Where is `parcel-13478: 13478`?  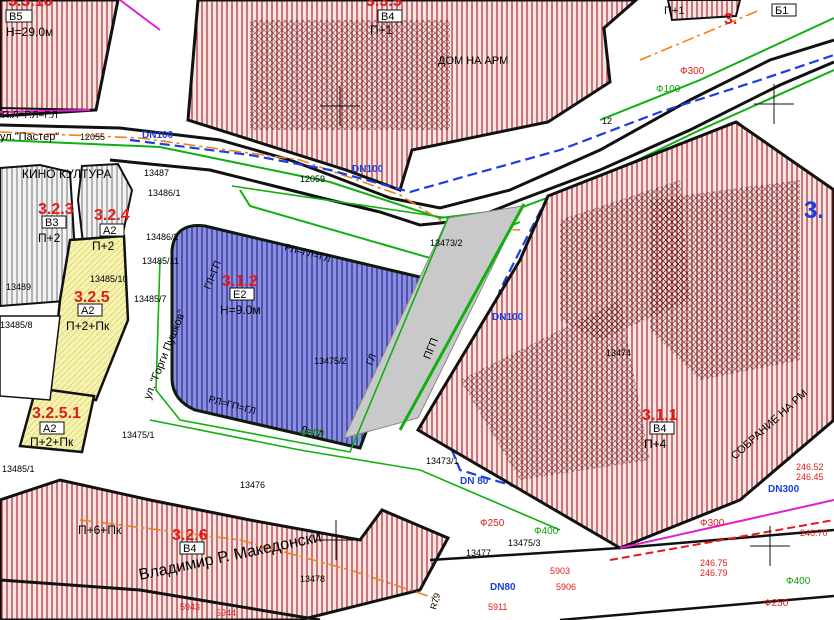
parcel-13478: 13478 is located at coordinates (312, 579).